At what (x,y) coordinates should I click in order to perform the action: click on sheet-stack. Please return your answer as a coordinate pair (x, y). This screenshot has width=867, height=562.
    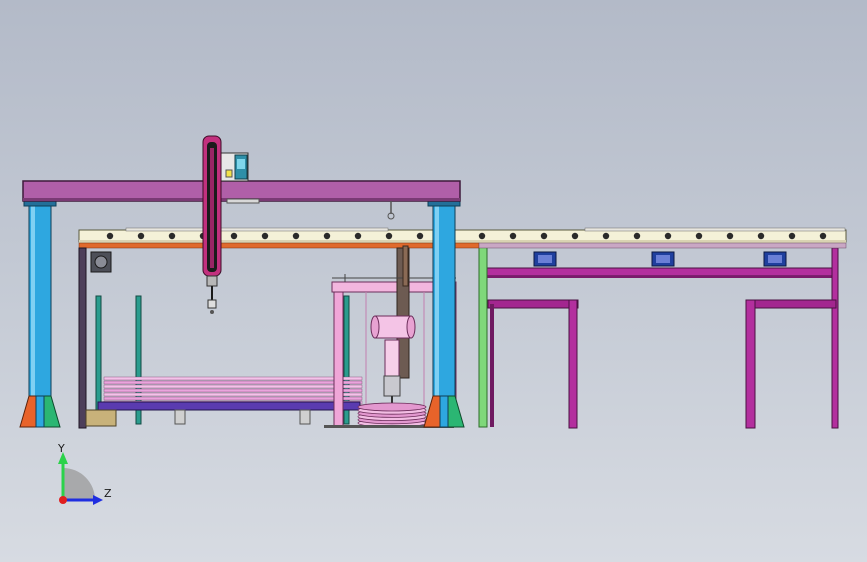
    Looking at the image, I should click on (233, 390).